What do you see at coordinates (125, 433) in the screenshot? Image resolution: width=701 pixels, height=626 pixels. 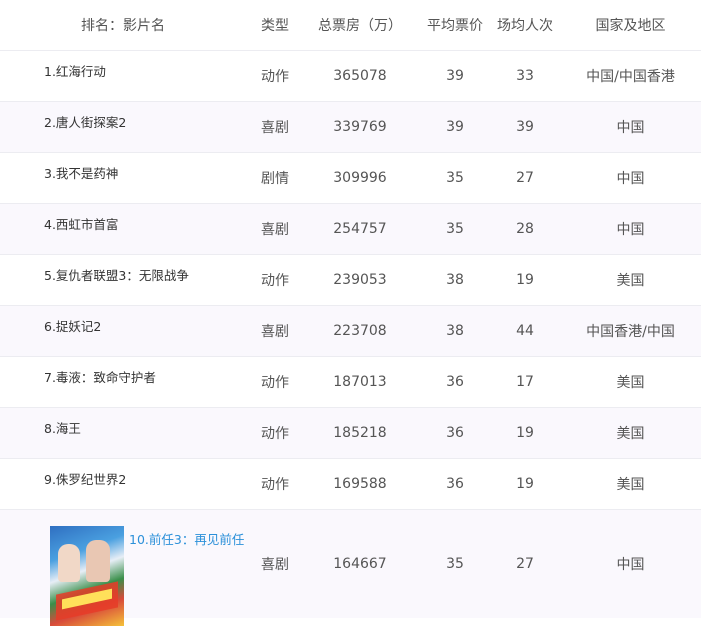 I see `movie-title: 8.海王` at bounding box center [125, 433].